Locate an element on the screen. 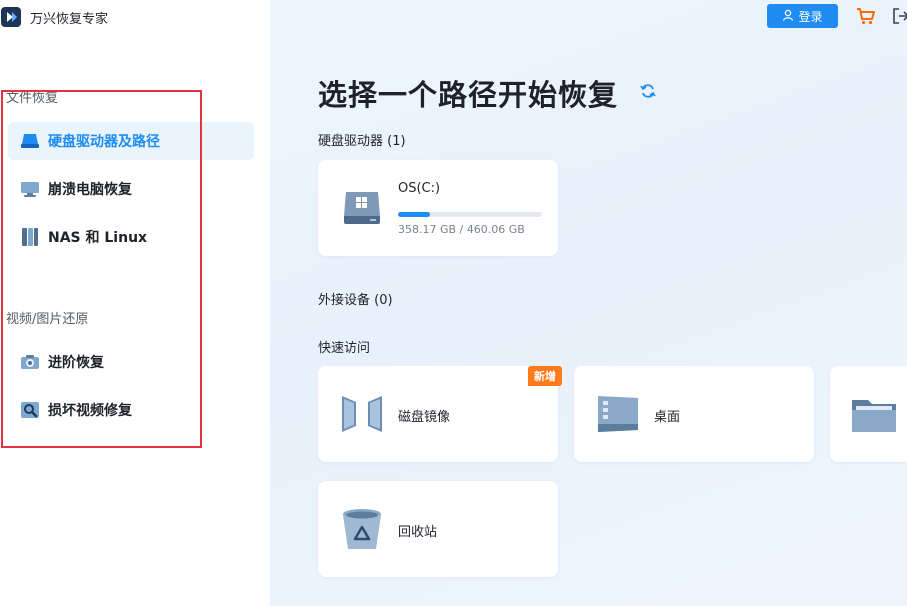 The image size is (907, 606). drive-size: 358.17 GB / 460.06 GB is located at coordinates (461, 229).